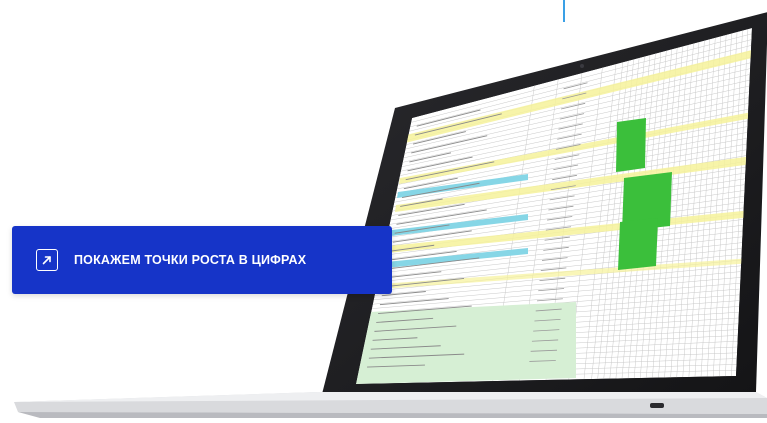  I want to click on cta-button: ПОКАЖЕМ ТОЧКИ РОСТА В ЦИФРАХ, so click(202, 260).